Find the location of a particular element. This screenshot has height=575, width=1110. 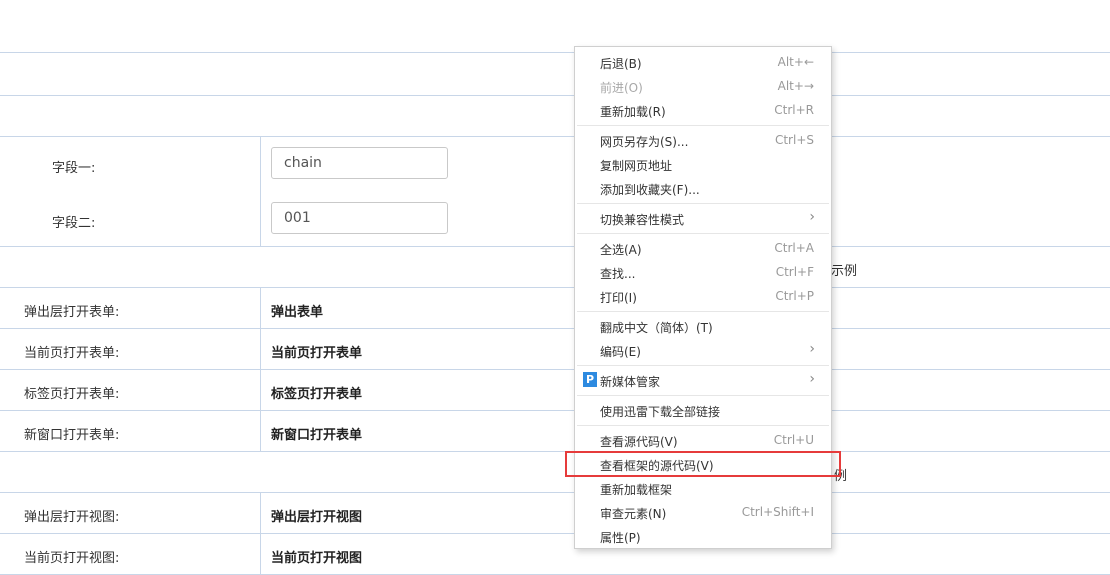

menu-item-label: 编码(E) is located at coordinates (620, 352).